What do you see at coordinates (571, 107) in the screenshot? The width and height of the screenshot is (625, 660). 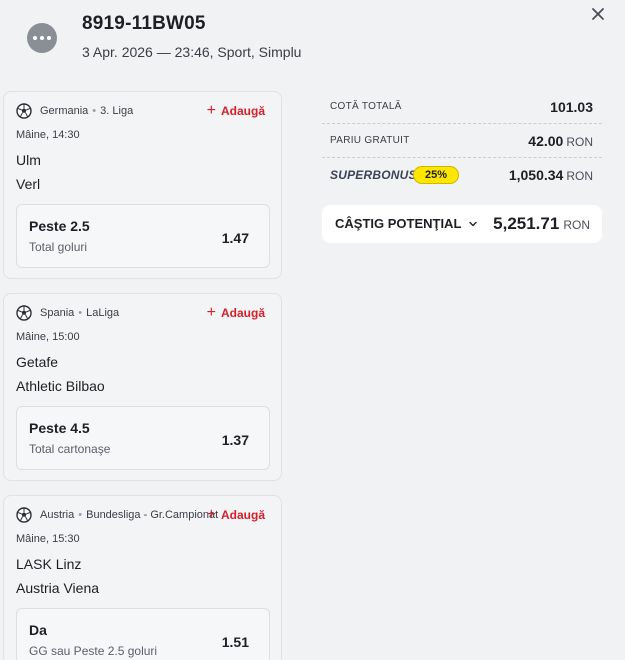 I see `total-odds-value: 101.03` at bounding box center [571, 107].